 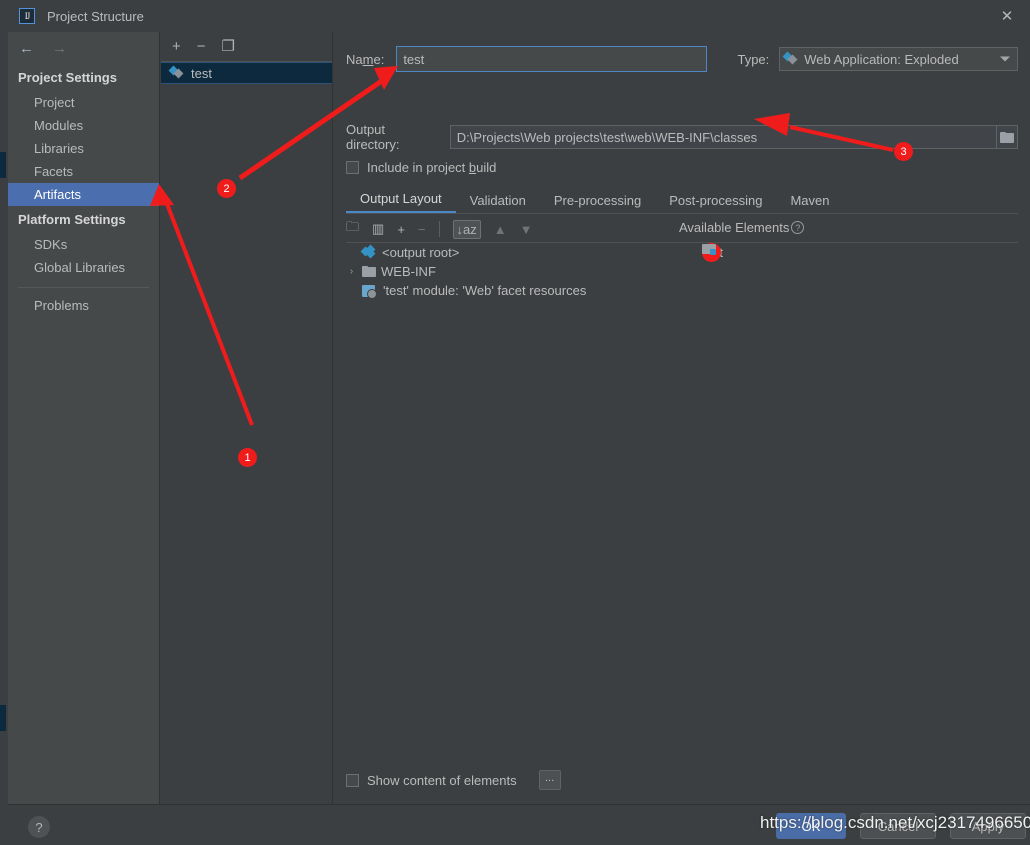 What do you see at coordinates (809, 203) in the screenshot?
I see `tab-maven: Maven` at bounding box center [809, 203].